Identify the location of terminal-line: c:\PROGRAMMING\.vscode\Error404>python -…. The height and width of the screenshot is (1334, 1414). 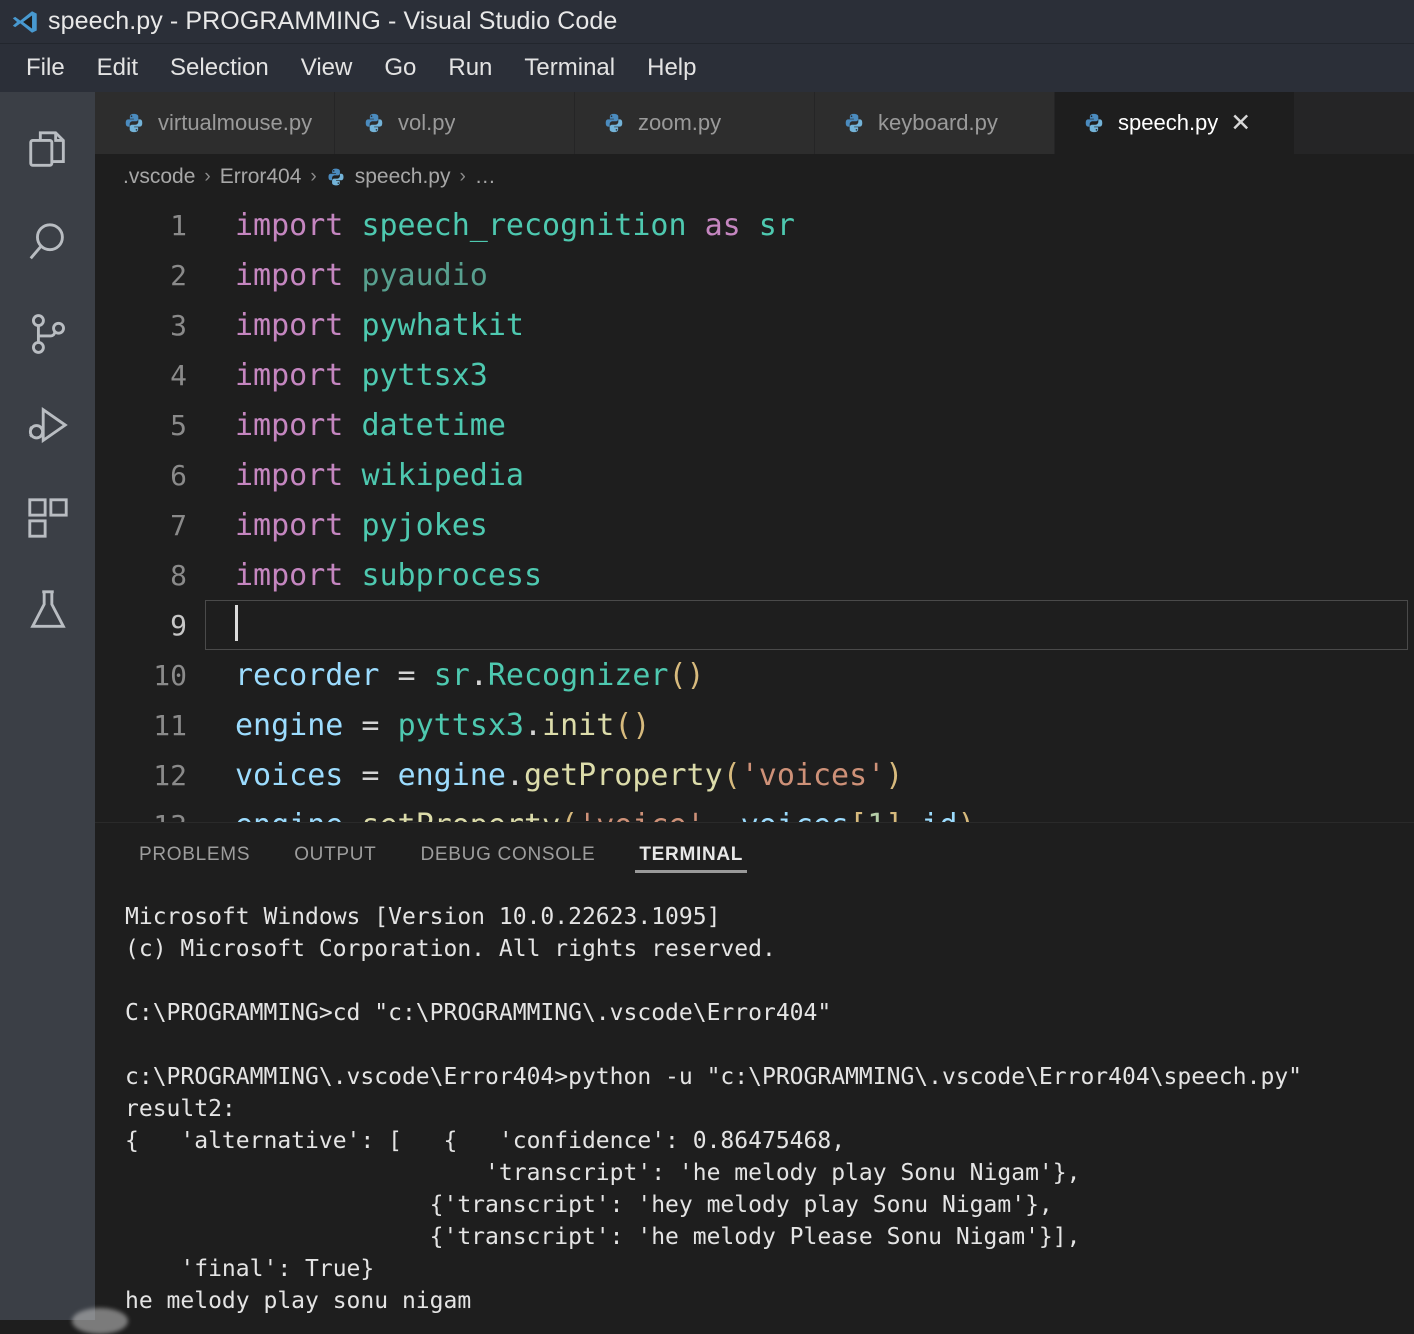
(769, 1077).